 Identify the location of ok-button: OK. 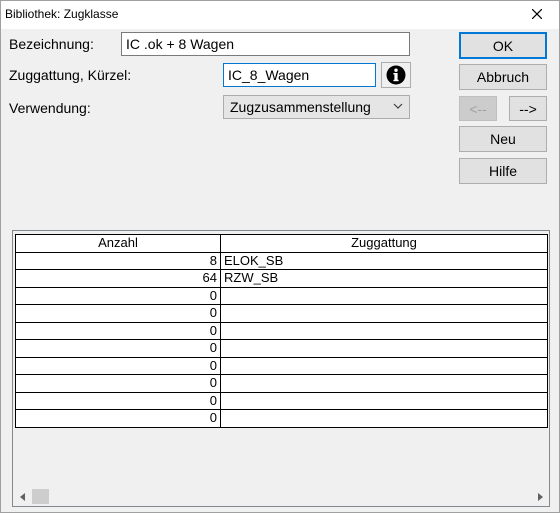
(503, 45).